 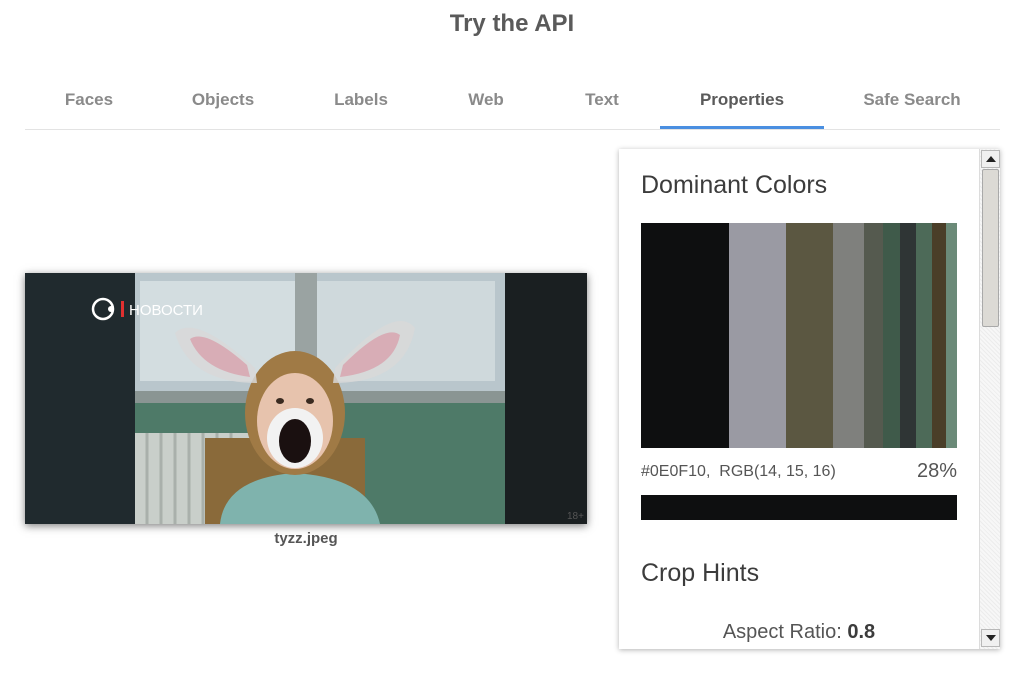 I want to click on scroll-up-button, so click(x=990, y=159).